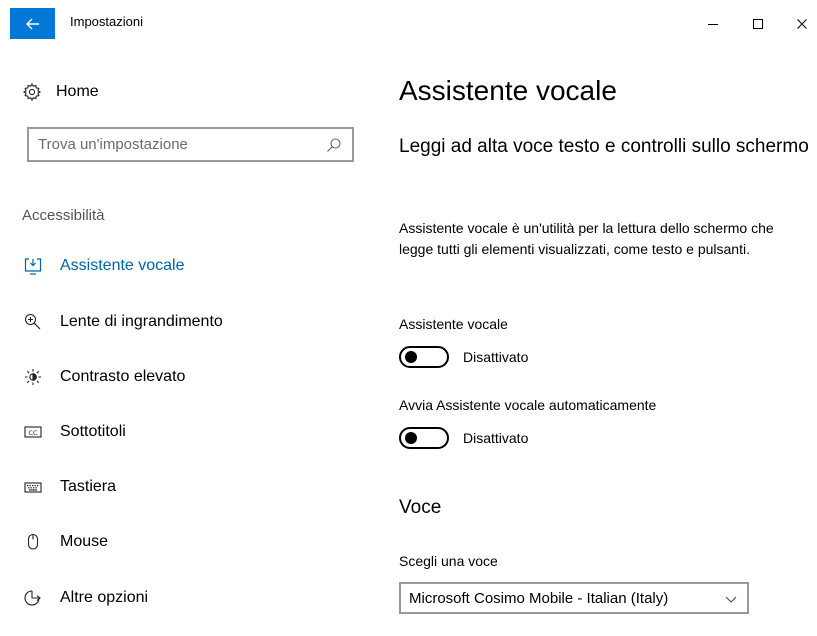  I want to click on narrator-icon, so click(33, 266).